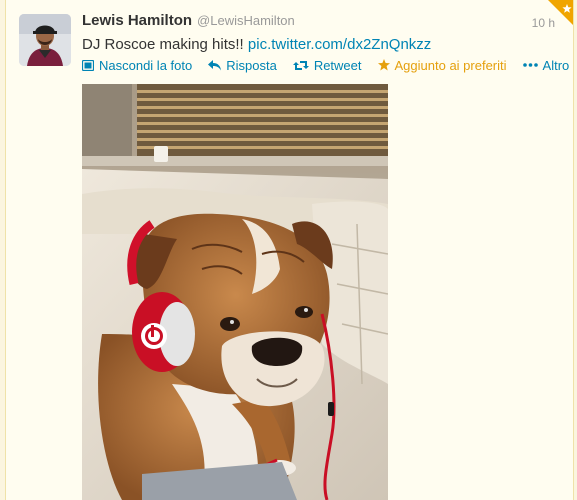 The height and width of the screenshot is (500, 577). What do you see at coordinates (560, 13) in the screenshot?
I see `favorite-corner-icon` at bounding box center [560, 13].